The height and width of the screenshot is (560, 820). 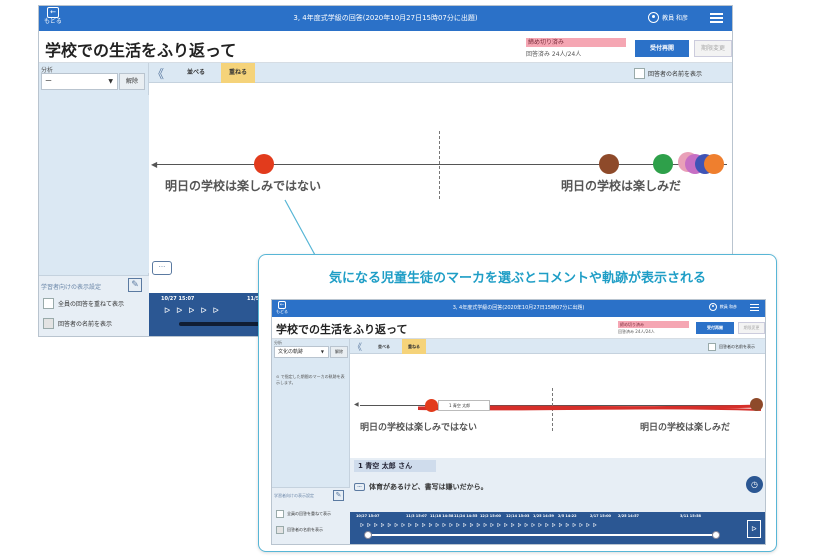 What do you see at coordinates (440, 73) in the screenshot?
I see `view-toolbar: 《 並べる 重ねる 回答者の名前を表示` at bounding box center [440, 73].